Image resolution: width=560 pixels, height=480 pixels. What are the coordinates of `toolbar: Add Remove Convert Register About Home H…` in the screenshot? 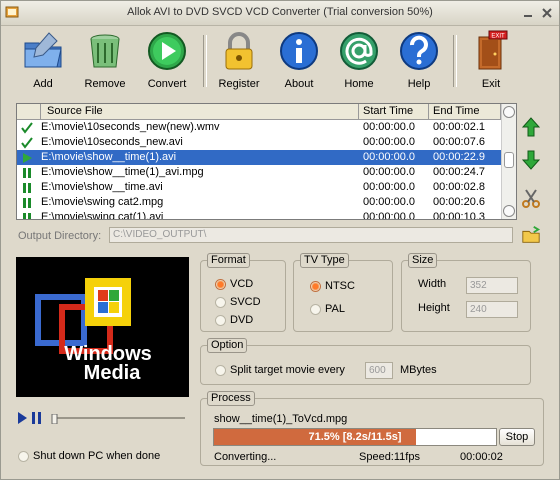 It's located at (279, 61).